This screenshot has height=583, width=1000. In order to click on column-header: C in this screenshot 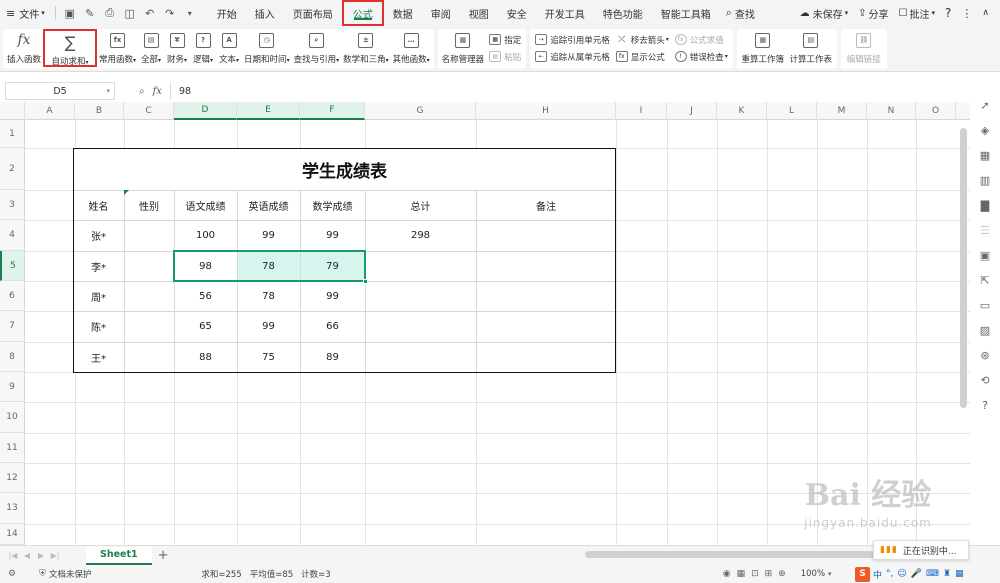, I will do `click(149, 111)`.